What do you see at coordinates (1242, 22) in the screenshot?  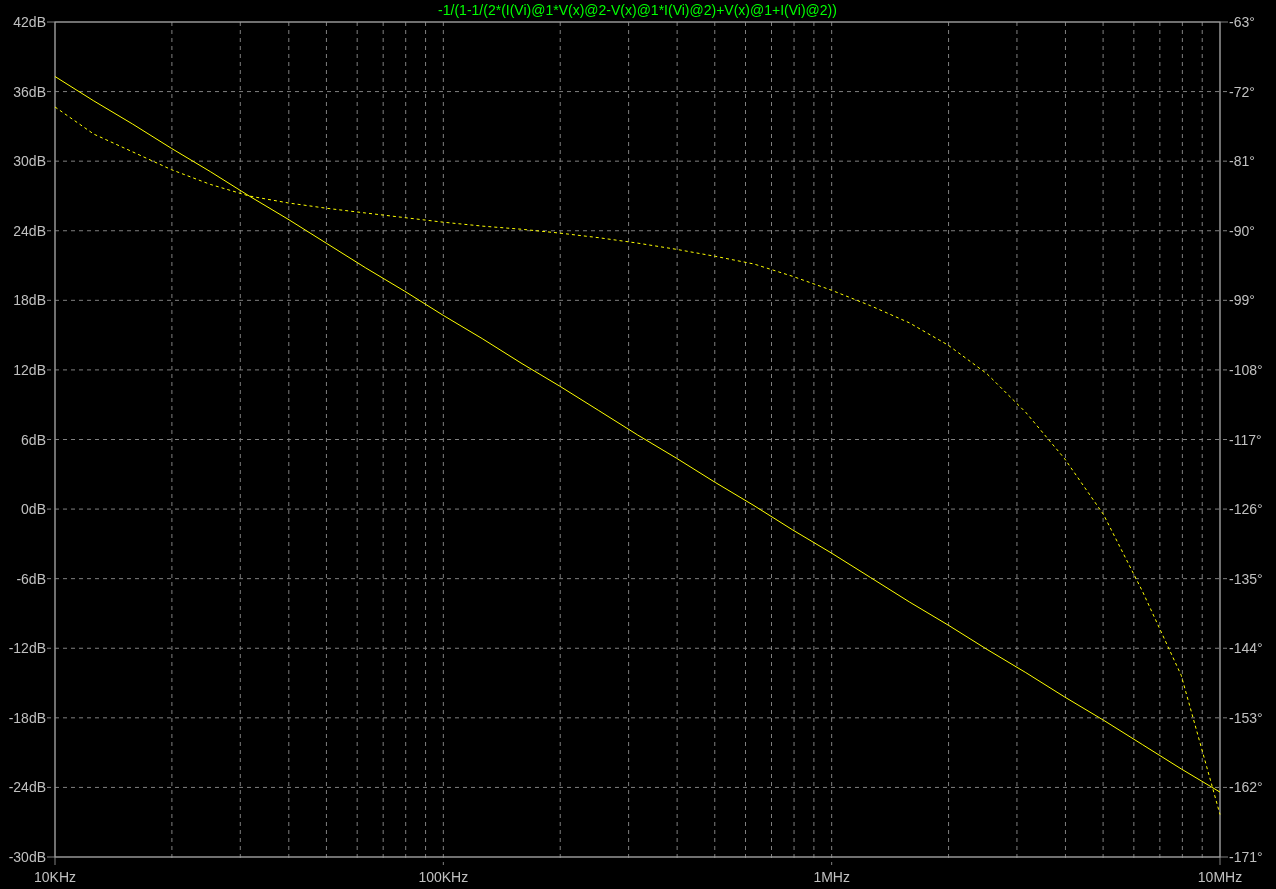 I see `y-tick-label: -63°` at bounding box center [1242, 22].